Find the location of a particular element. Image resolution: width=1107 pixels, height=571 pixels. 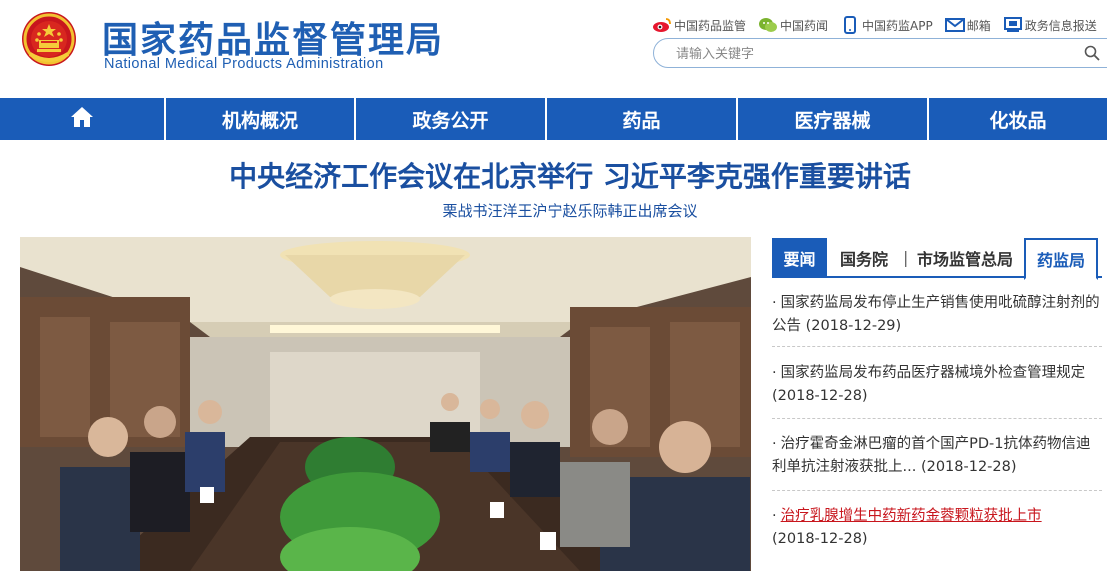

home-icon is located at coordinates (82, 119).